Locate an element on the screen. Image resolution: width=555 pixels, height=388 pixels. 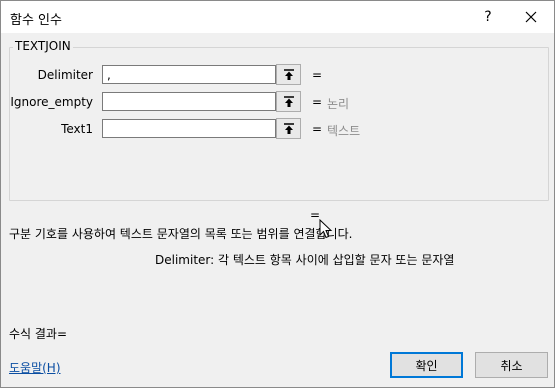
ignore-empty-label: Ignore_empty is located at coordinates (51, 102).